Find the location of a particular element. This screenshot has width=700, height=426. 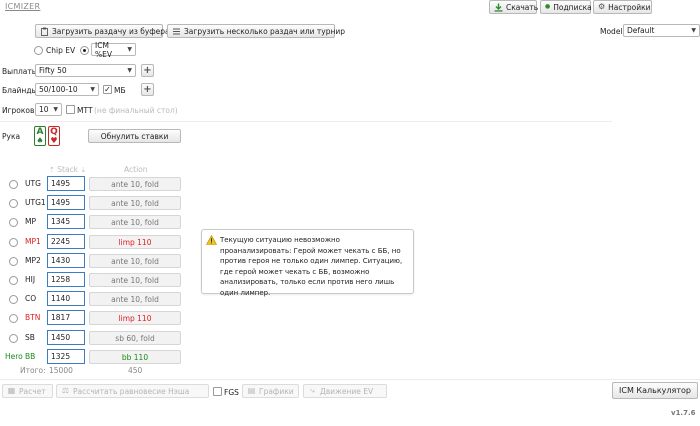

hole-card-2: Q ♥ is located at coordinates (54, 136).